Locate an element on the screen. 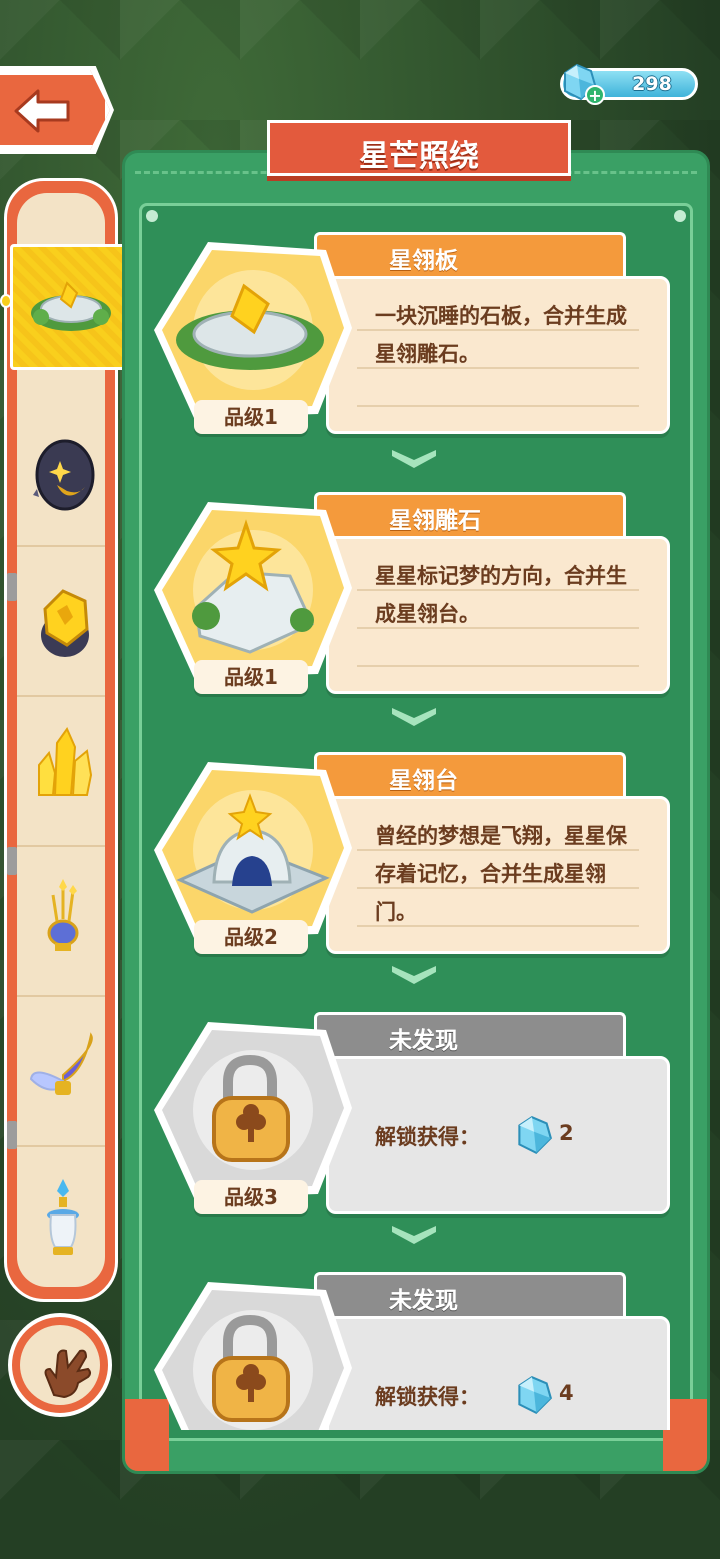  blue-lamp-icon is located at coordinates (63, 1217).